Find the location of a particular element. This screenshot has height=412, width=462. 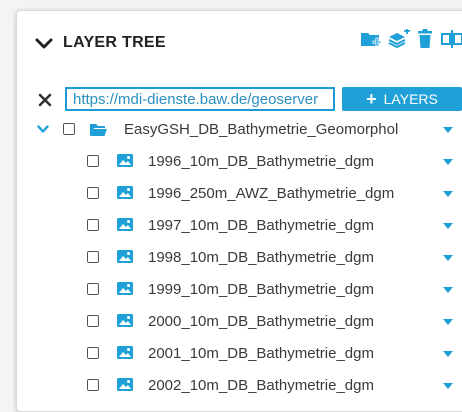

layer-row: 2002_10m_DB_Bathymetrie_dgm is located at coordinates (239, 389).